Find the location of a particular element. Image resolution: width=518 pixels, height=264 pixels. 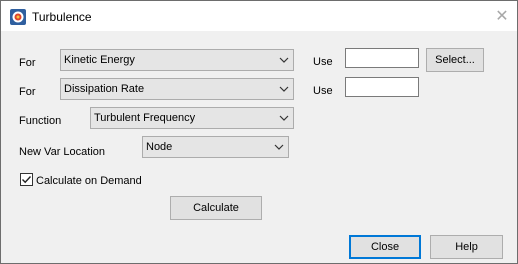

new-var-location-dropdown: Node is located at coordinates (215, 147).